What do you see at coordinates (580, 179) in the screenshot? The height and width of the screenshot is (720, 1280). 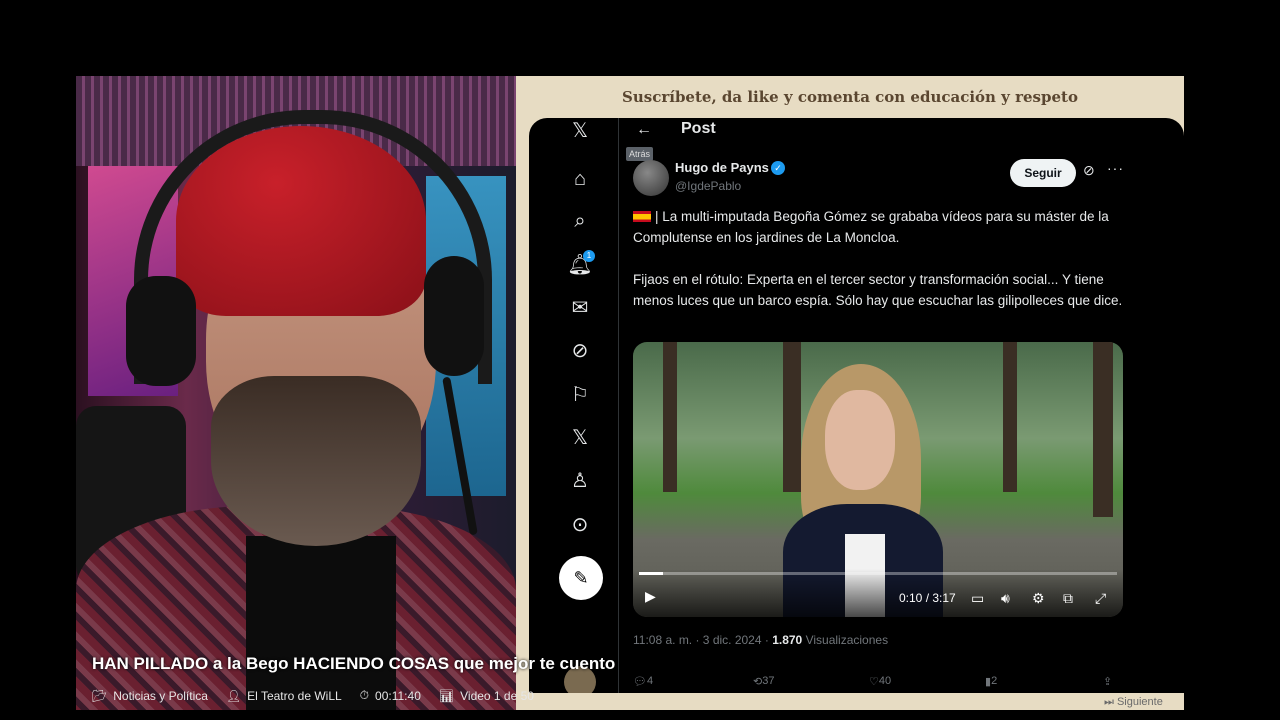 I see `home-icon: ⌂` at bounding box center [580, 179].